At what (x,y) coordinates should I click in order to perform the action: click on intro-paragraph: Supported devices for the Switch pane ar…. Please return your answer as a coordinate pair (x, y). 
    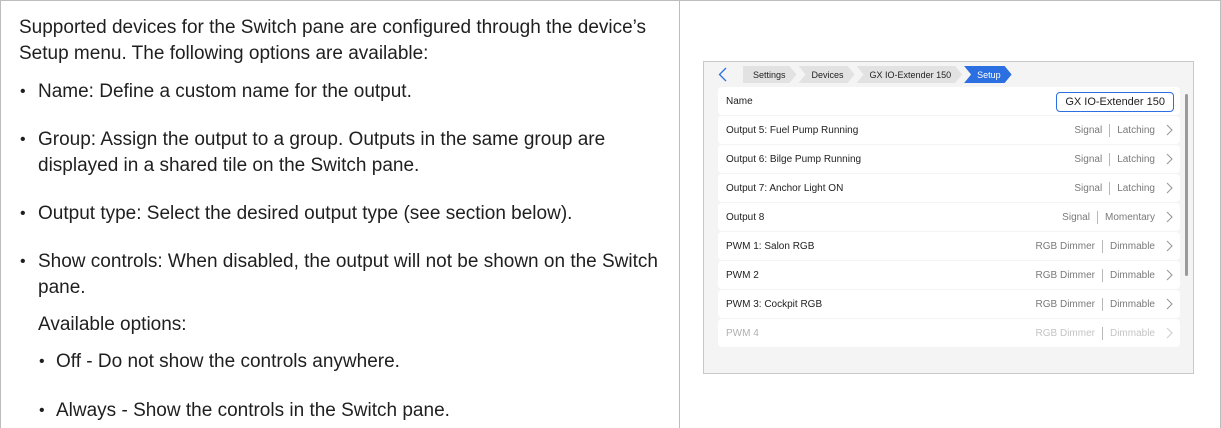
    Looking at the image, I should click on (333, 40).